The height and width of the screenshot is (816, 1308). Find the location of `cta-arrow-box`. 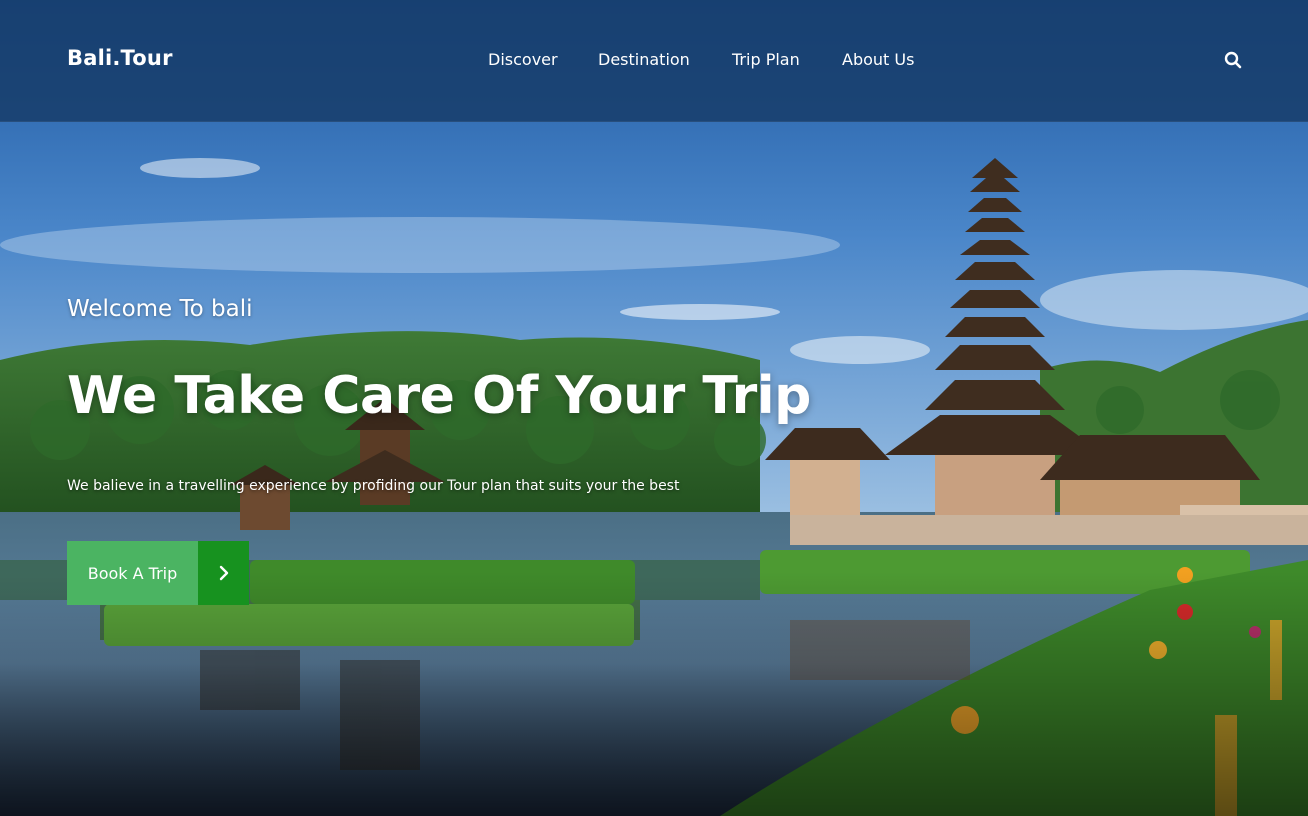

cta-arrow-box is located at coordinates (223, 573).